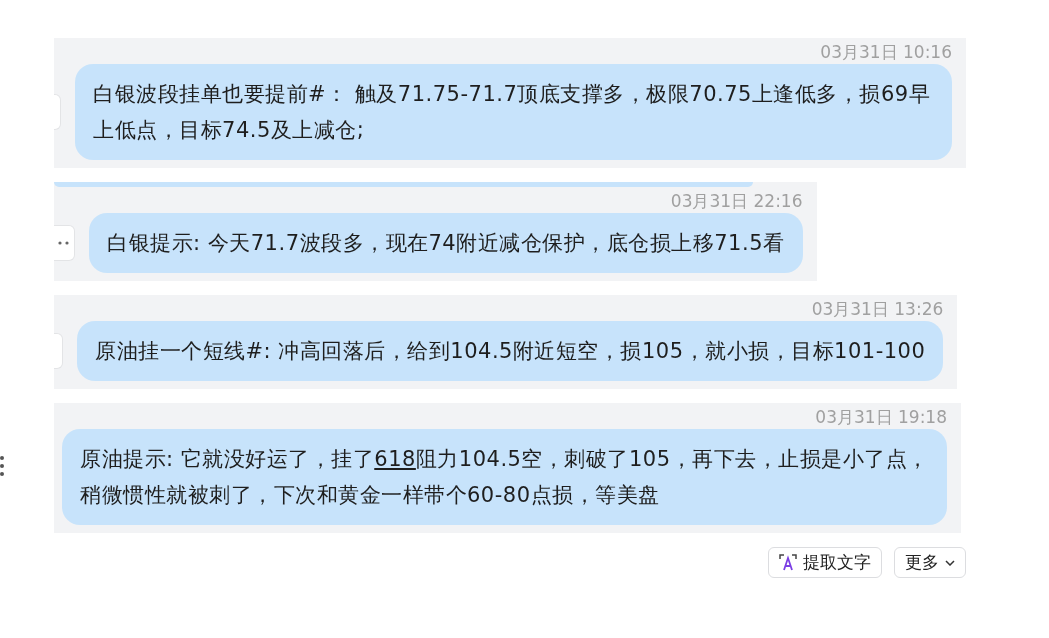  Describe the element at coordinates (877, 309) in the screenshot. I see `message-time: 03月31日 13:26` at that location.